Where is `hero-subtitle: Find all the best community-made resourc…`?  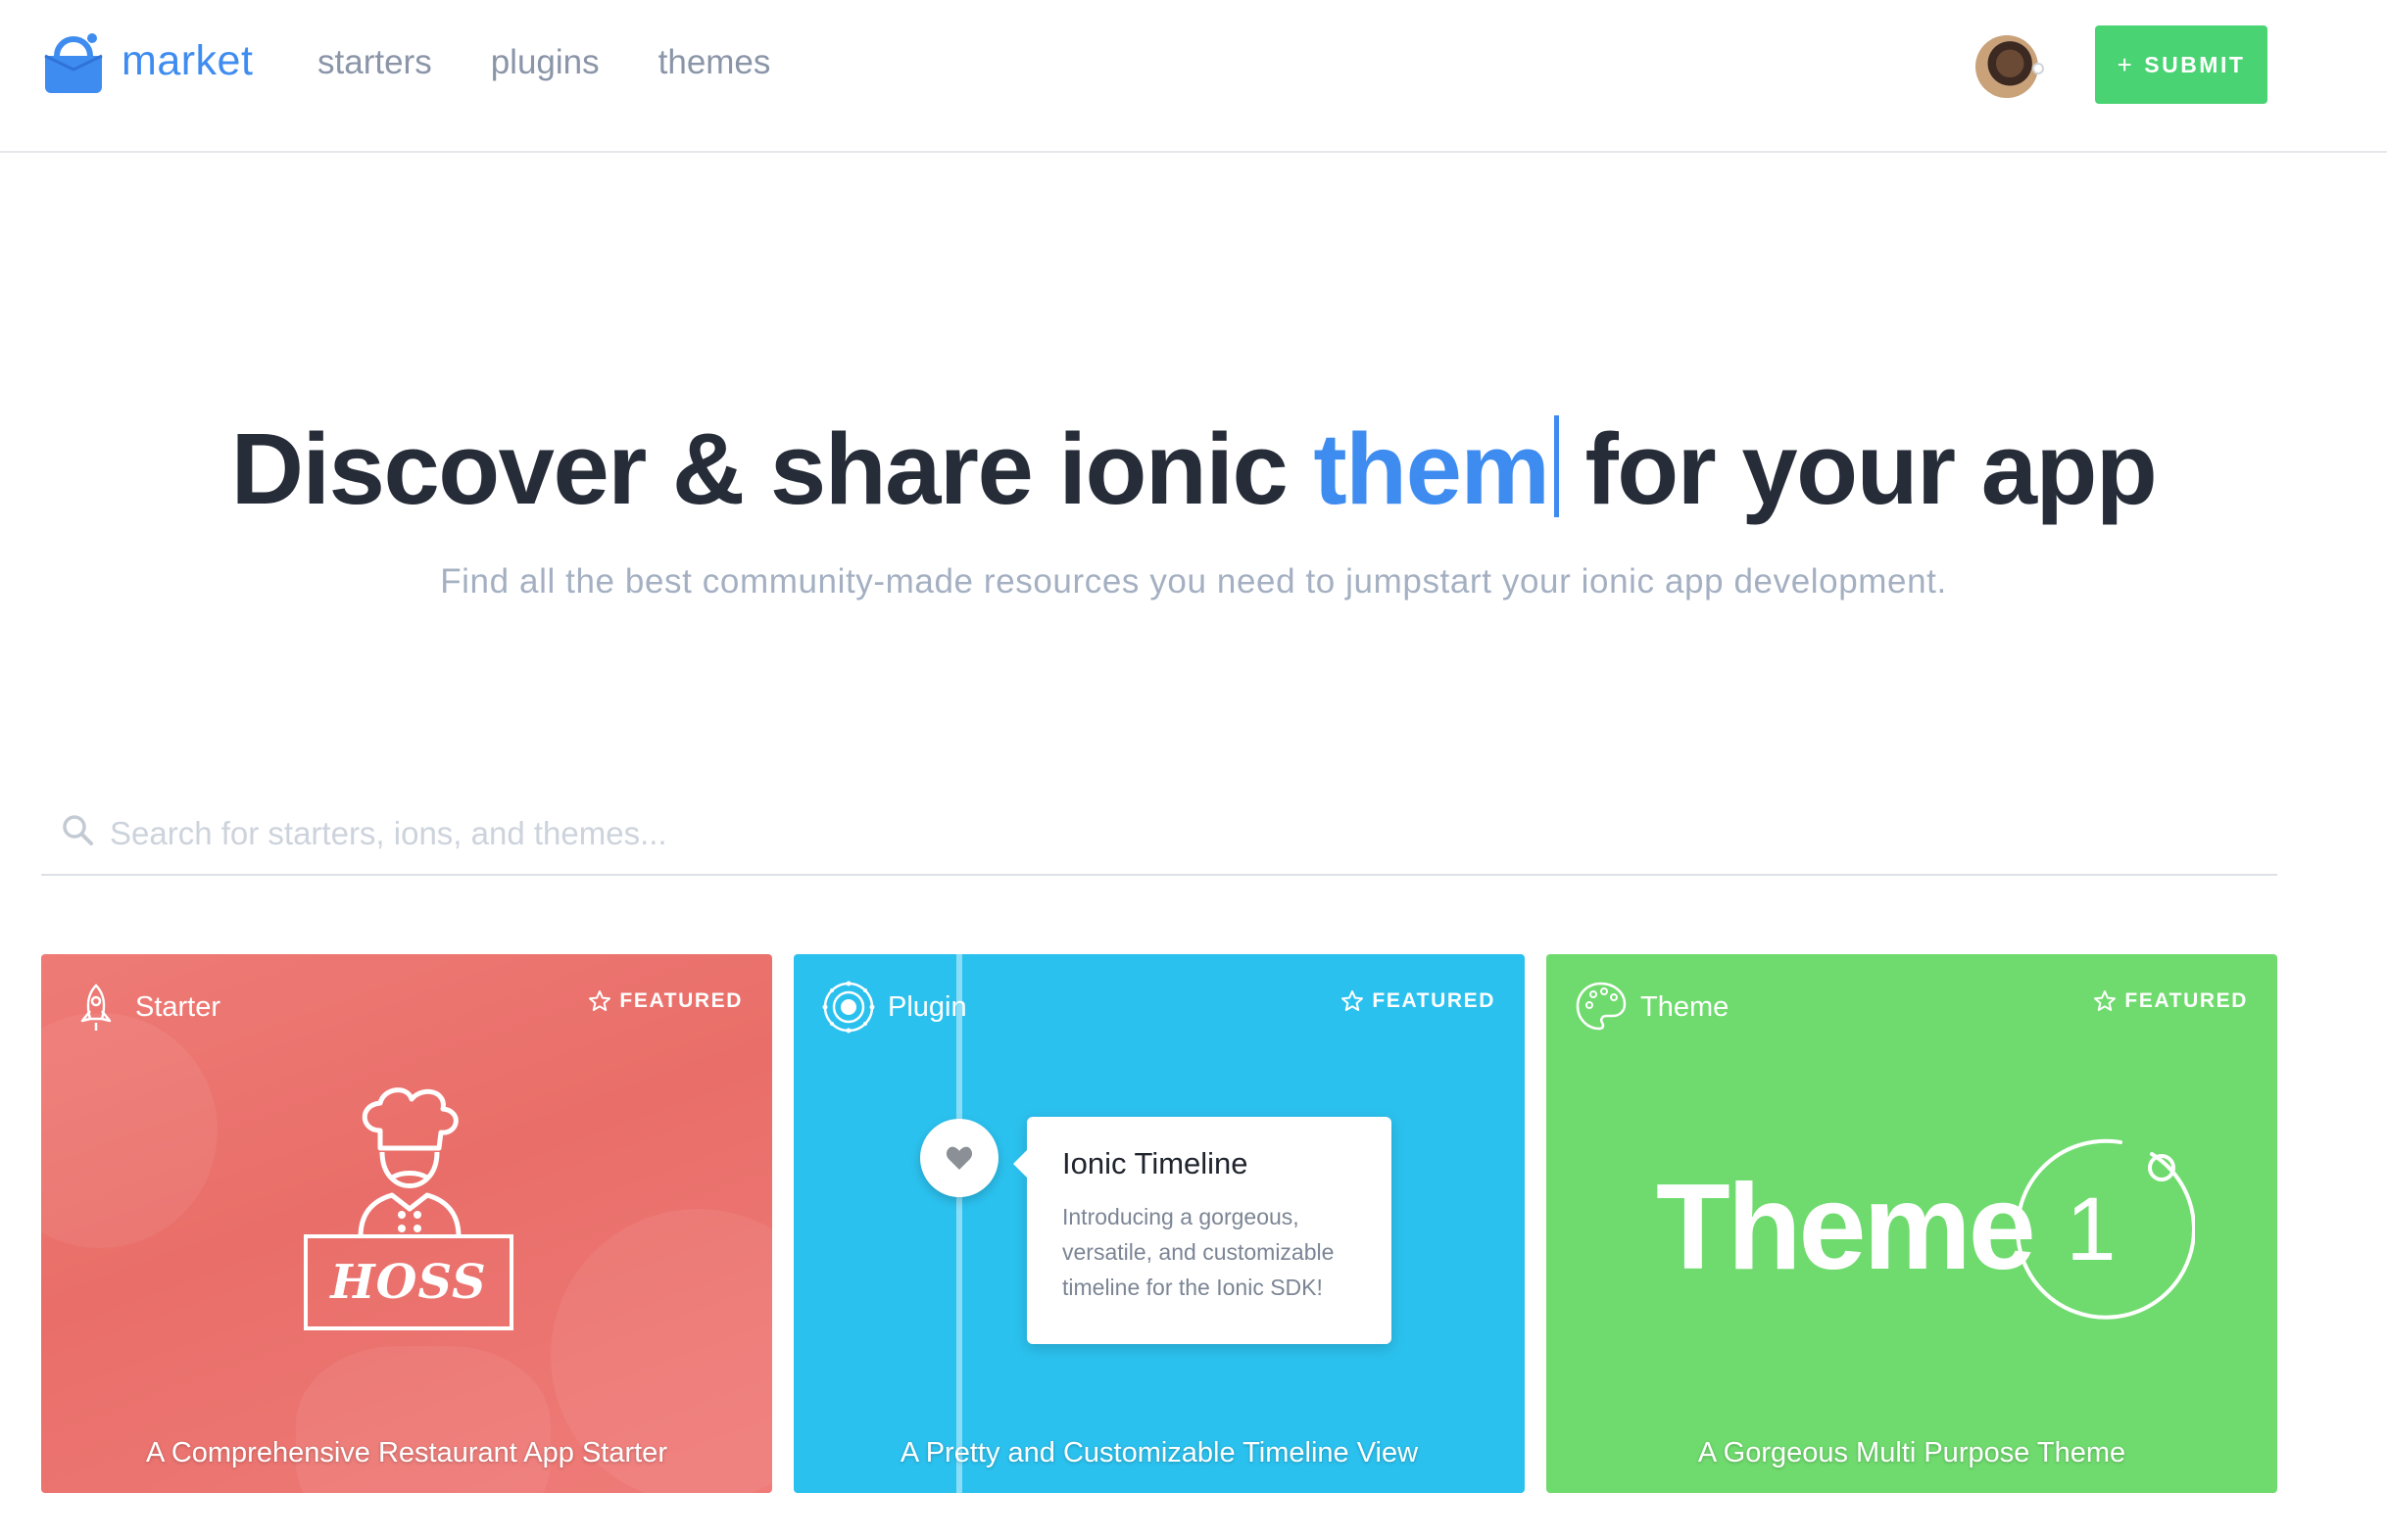 hero-subtitle: Find all the best community-made resourc… is located at coordinates (1193, 581).